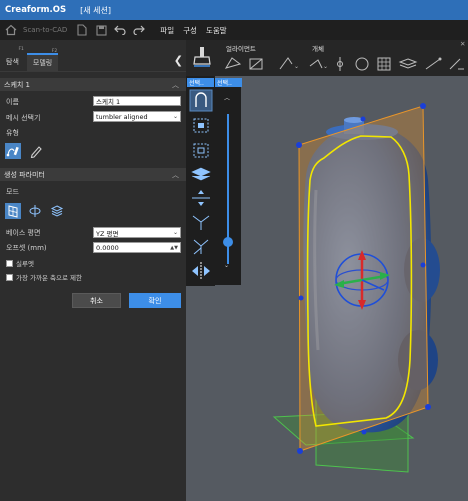  I want to click on nearest-axis-checkbox, so click(9, 277).